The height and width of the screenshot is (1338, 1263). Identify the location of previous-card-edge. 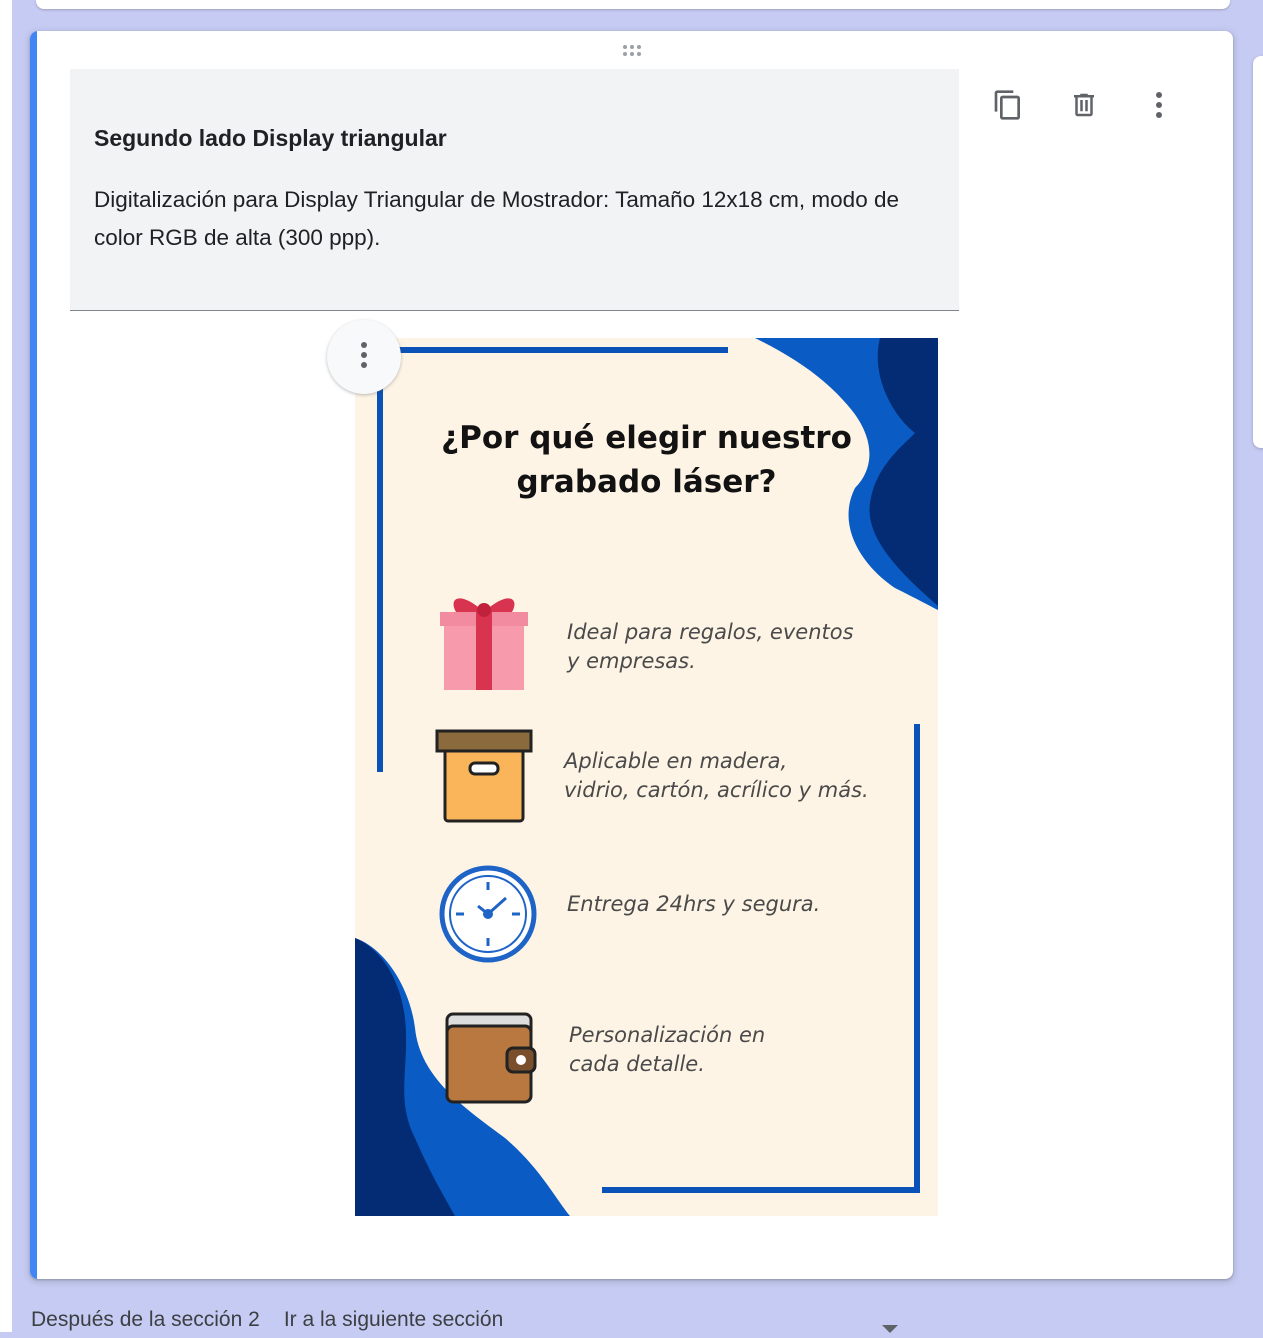
(633, 4).